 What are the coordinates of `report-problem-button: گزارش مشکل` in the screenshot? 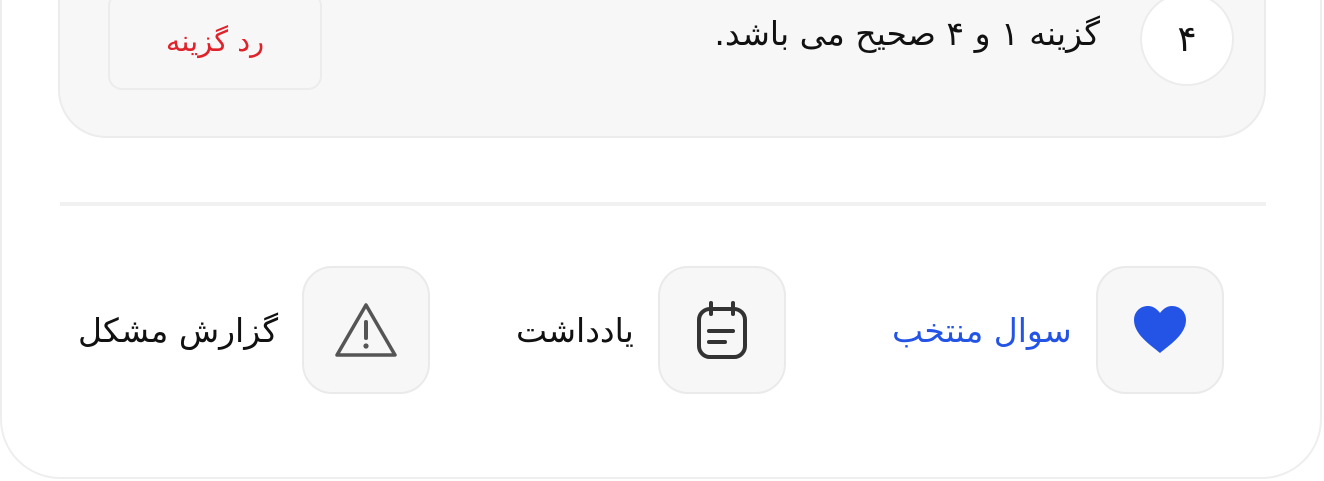 It's located at (254, 330).